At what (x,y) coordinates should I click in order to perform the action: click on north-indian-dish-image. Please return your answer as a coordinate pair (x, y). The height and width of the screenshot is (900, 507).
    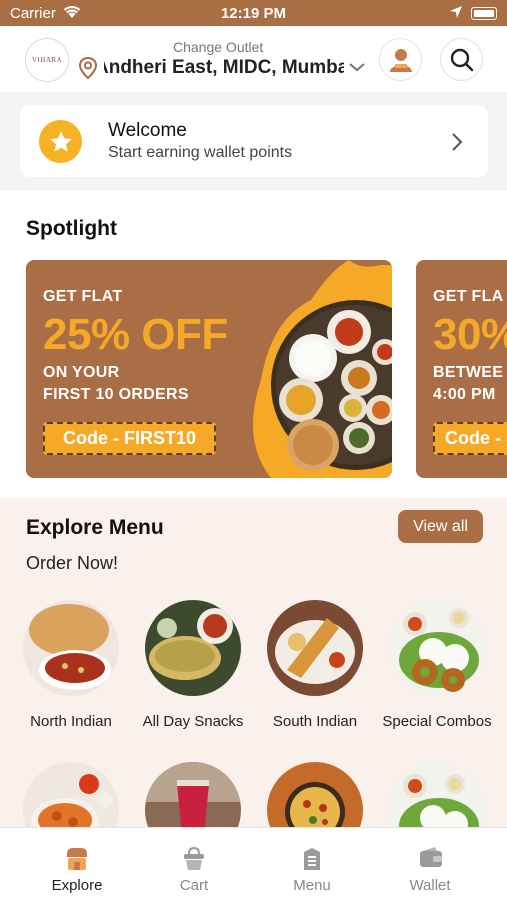
    Looking at the image, I should click on (71, 648).